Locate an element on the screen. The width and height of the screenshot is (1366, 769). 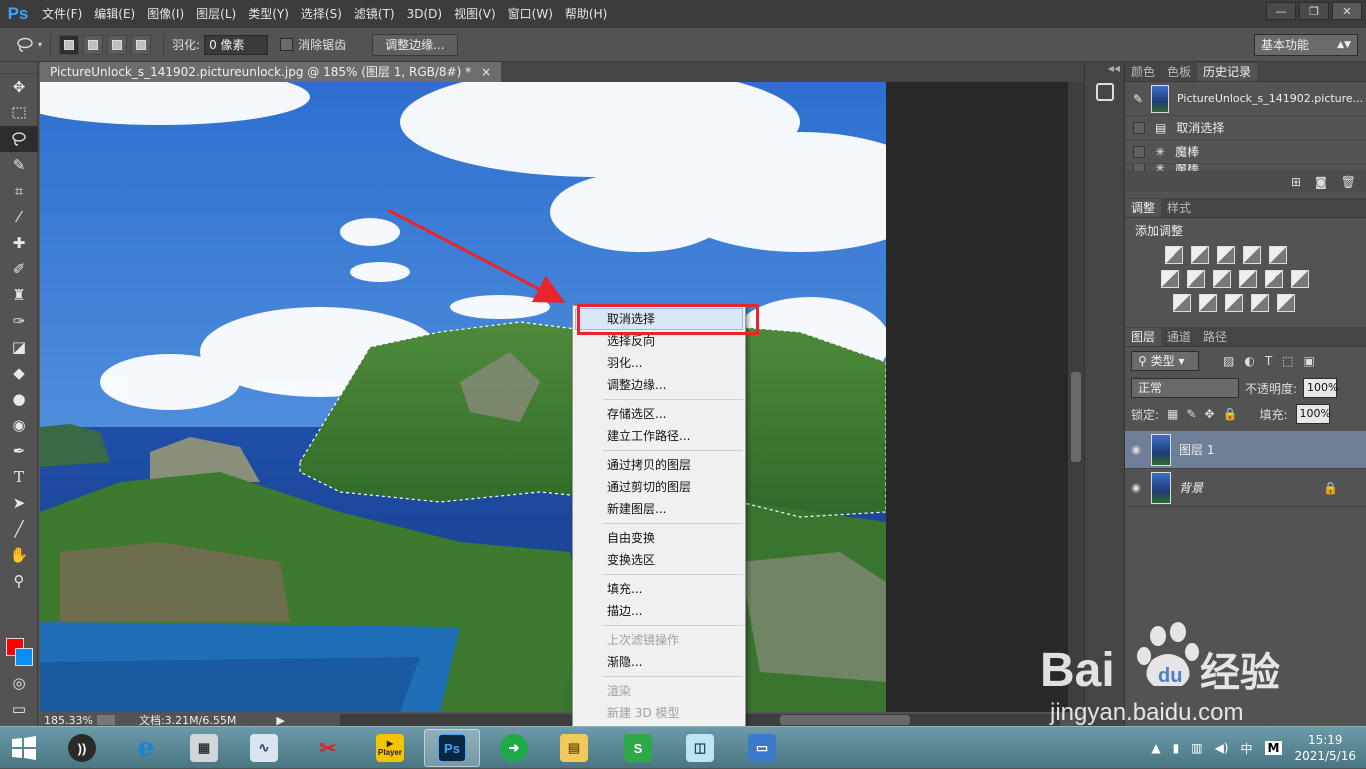
filter-adjustment-icon: ◐ is located at coordinates (1249, 361).